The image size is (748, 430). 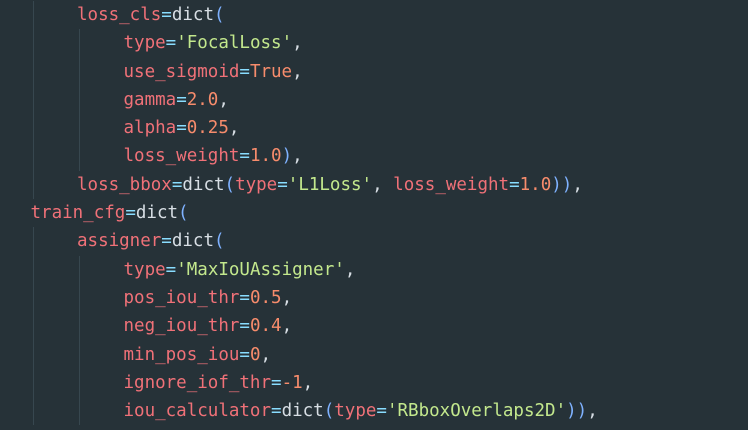 I want to click on code-line: assigner=dict(, so click(x=374, y=241).